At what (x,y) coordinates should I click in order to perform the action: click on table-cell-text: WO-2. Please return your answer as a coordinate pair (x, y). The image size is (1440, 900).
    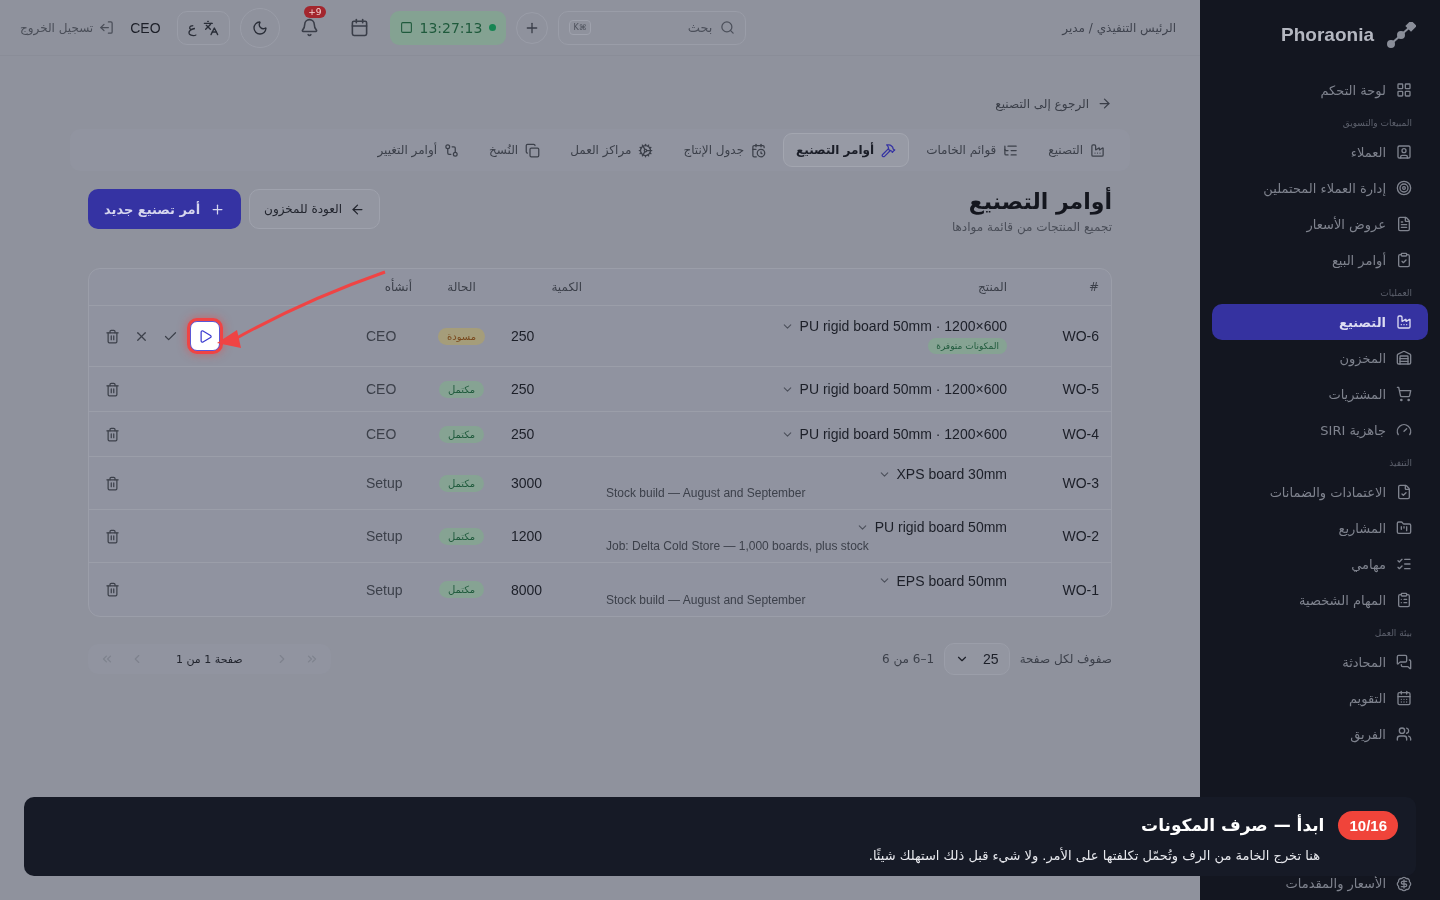
    Looking at the image, I should click on (1080, 536).